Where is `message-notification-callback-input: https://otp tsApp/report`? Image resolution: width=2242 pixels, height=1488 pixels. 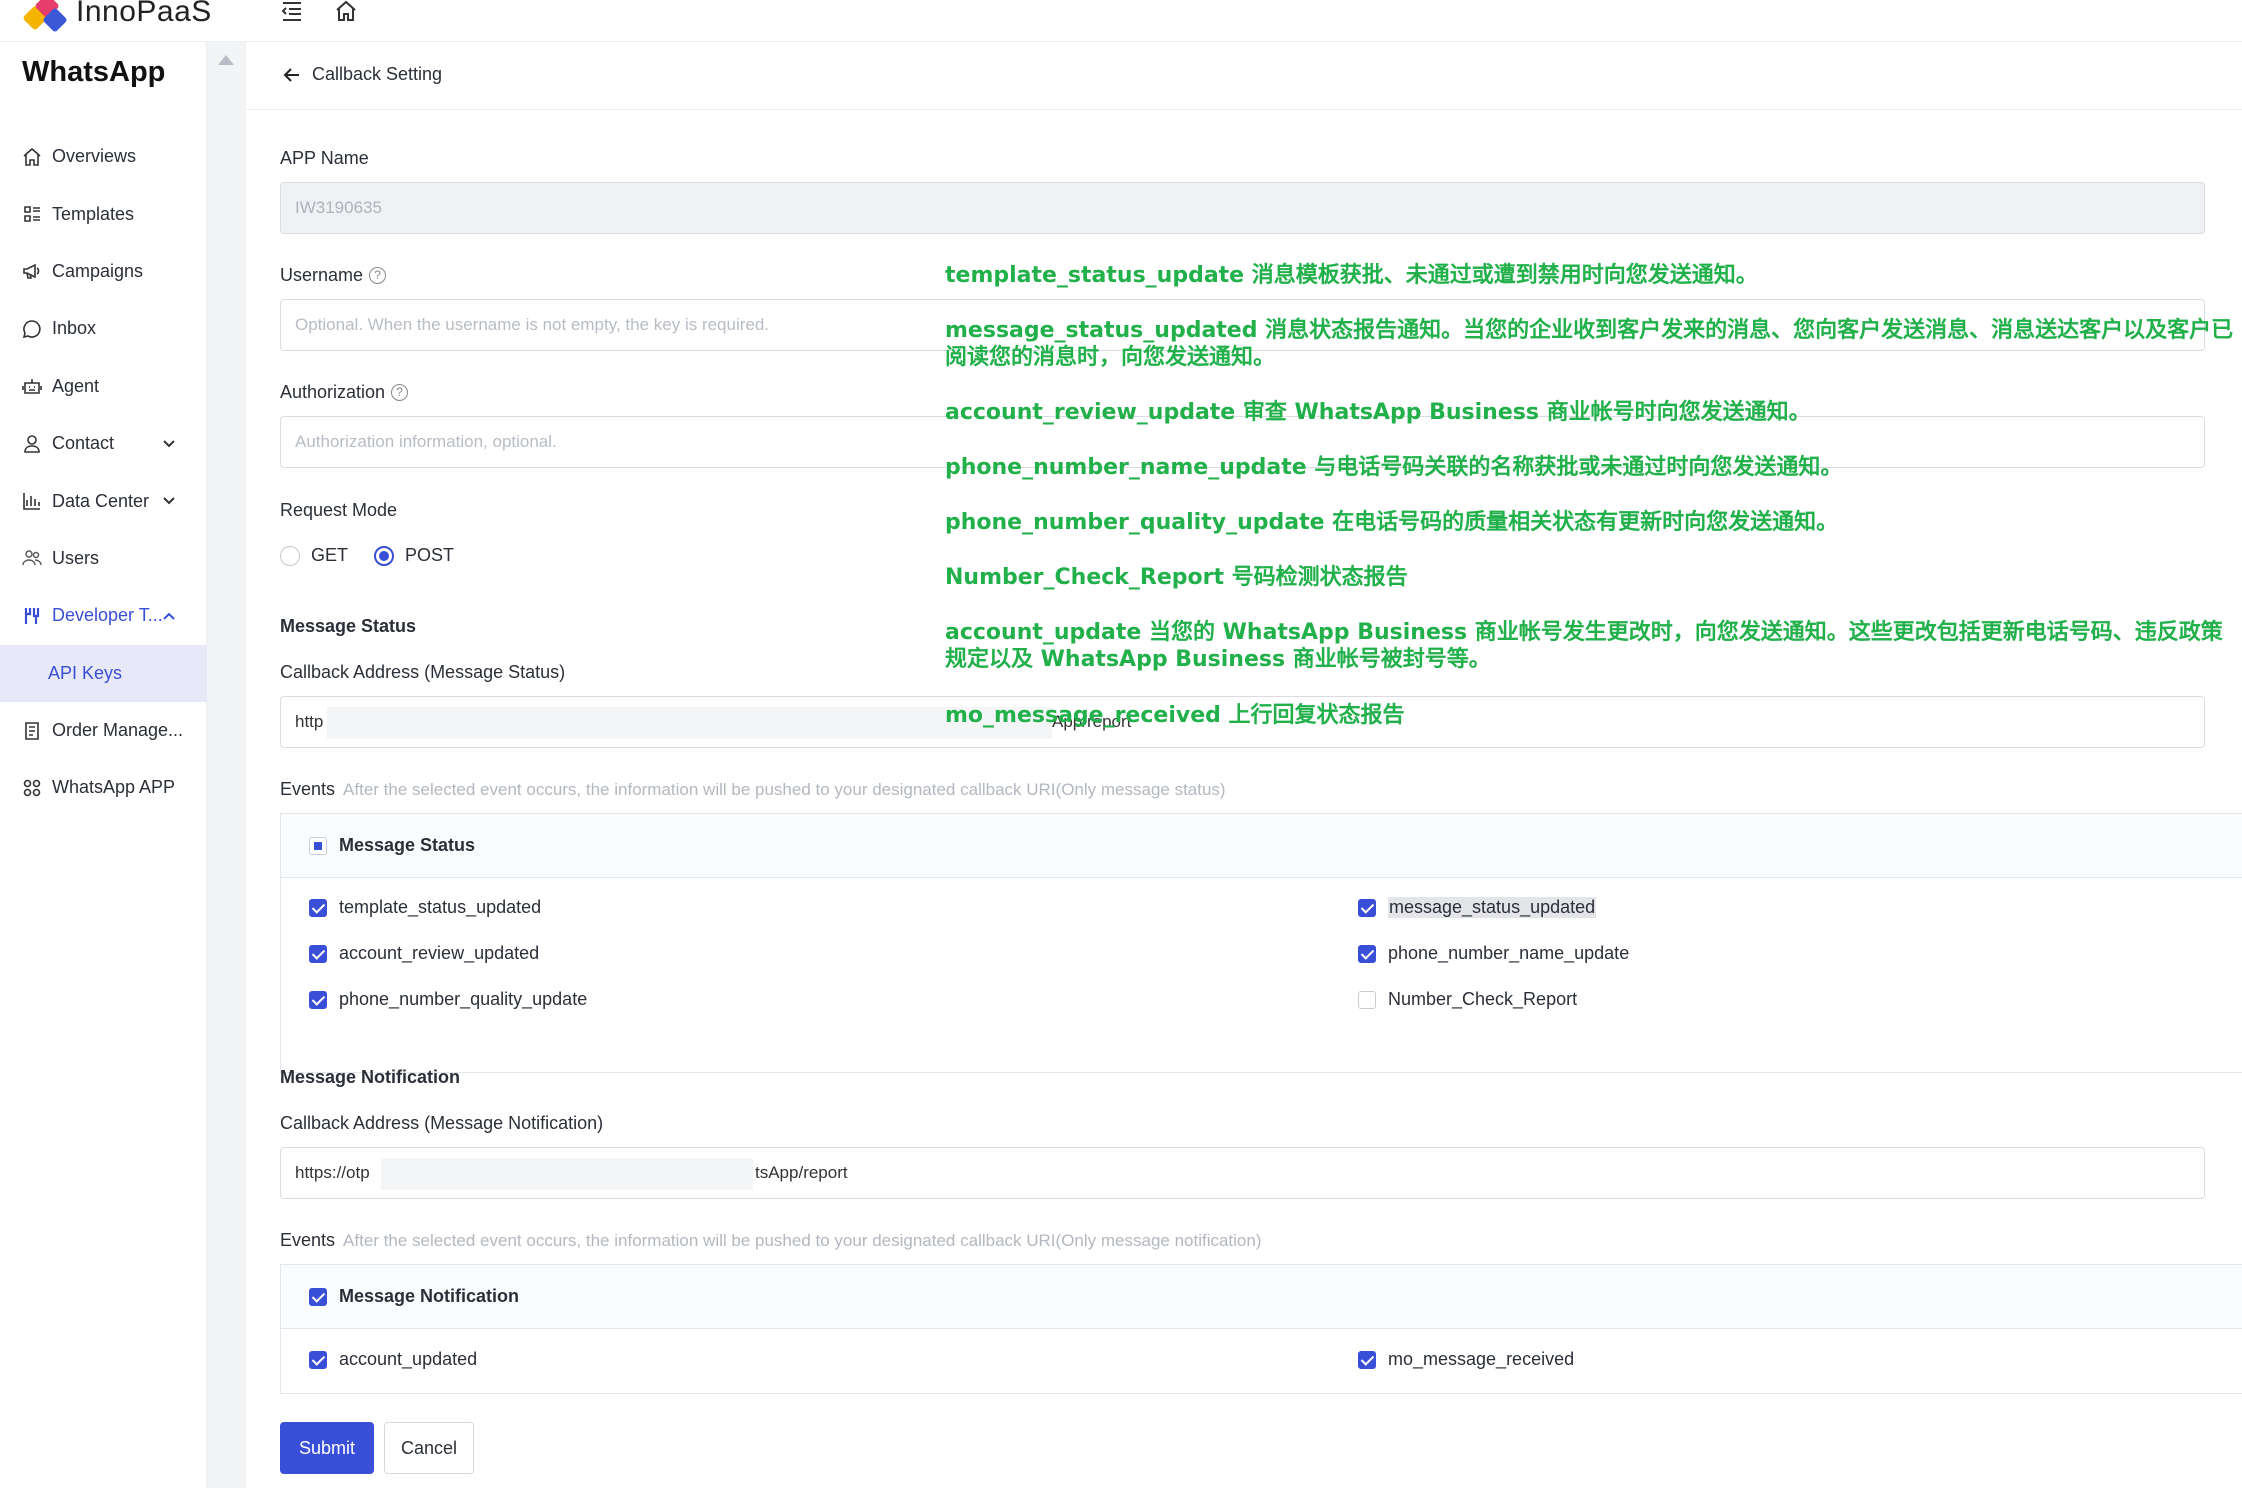 message-notification-callback-input: https://otp tsApp/report is located at coordinates (1242, 1173).